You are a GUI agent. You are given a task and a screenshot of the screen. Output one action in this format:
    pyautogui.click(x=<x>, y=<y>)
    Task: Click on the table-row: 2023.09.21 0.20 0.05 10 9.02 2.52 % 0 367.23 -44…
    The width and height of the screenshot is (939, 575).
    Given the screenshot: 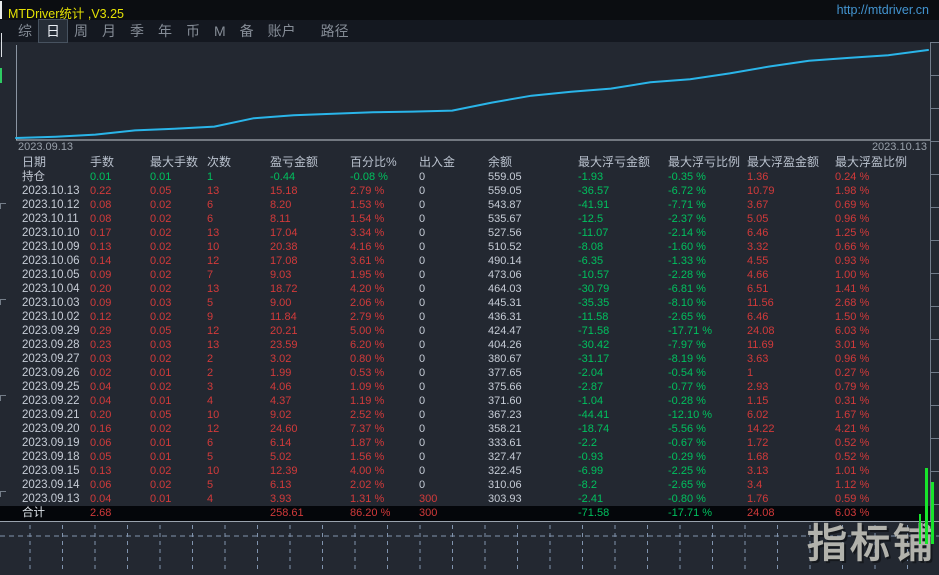 What is the action you would take?
    pyautogui.click(x=465, y=415)
    